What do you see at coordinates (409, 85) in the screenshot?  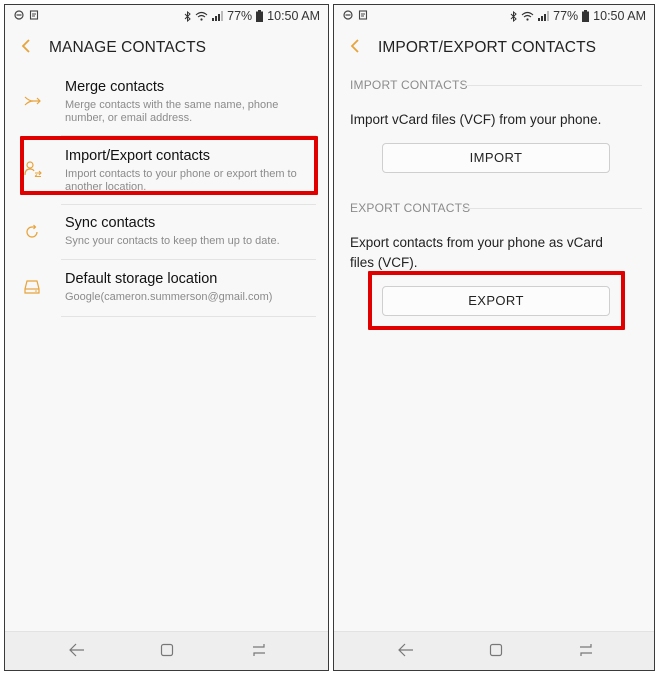 I see `import-section-header: IMPORT CONTACTS` at bounding box center [409, 85].